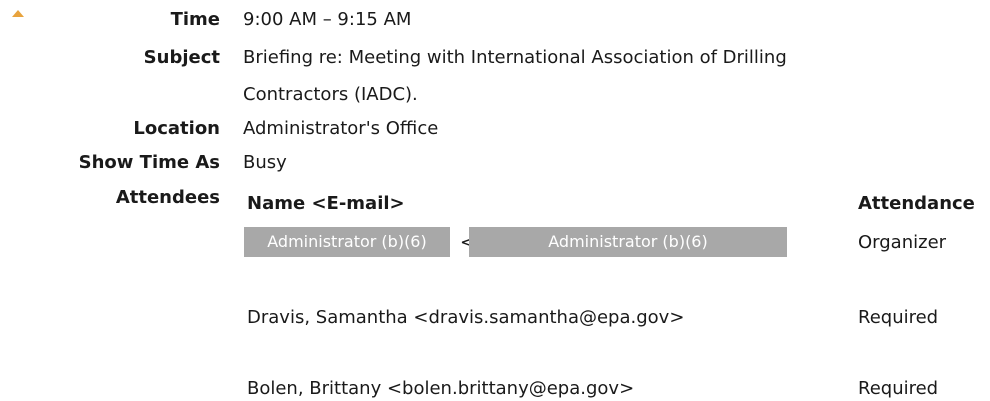 Image resolution: width=990 pixels, height=401 pixels. I want to click on redacted-name: Administrator (b)(6), so click(347, 242).